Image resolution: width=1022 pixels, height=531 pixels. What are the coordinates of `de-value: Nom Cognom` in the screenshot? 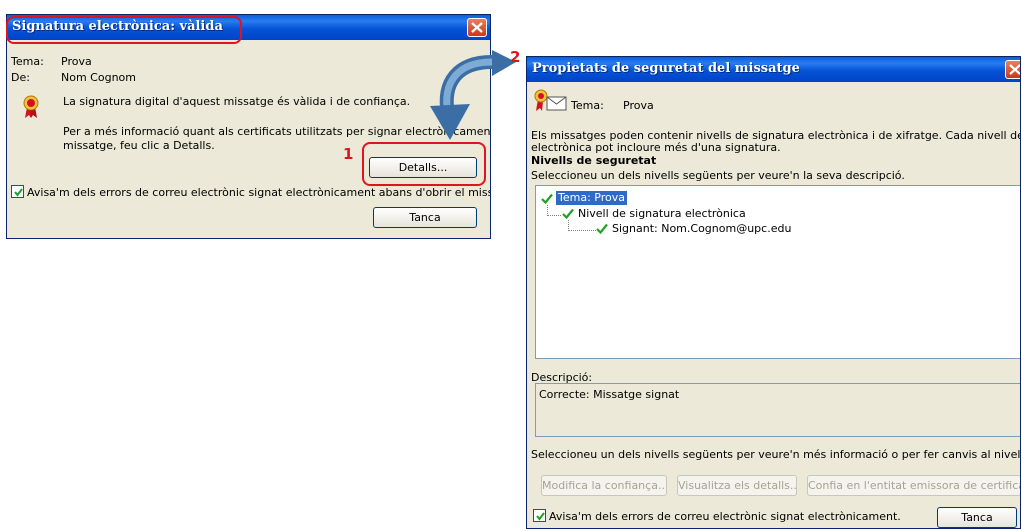 It's located at (98, 77).